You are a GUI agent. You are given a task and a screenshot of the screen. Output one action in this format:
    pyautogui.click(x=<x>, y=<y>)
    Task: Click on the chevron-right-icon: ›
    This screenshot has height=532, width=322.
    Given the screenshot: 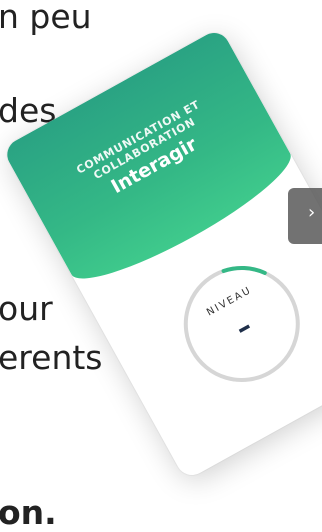 What is the action you would take?
    pyautogui.click(x=312, y=212)
    